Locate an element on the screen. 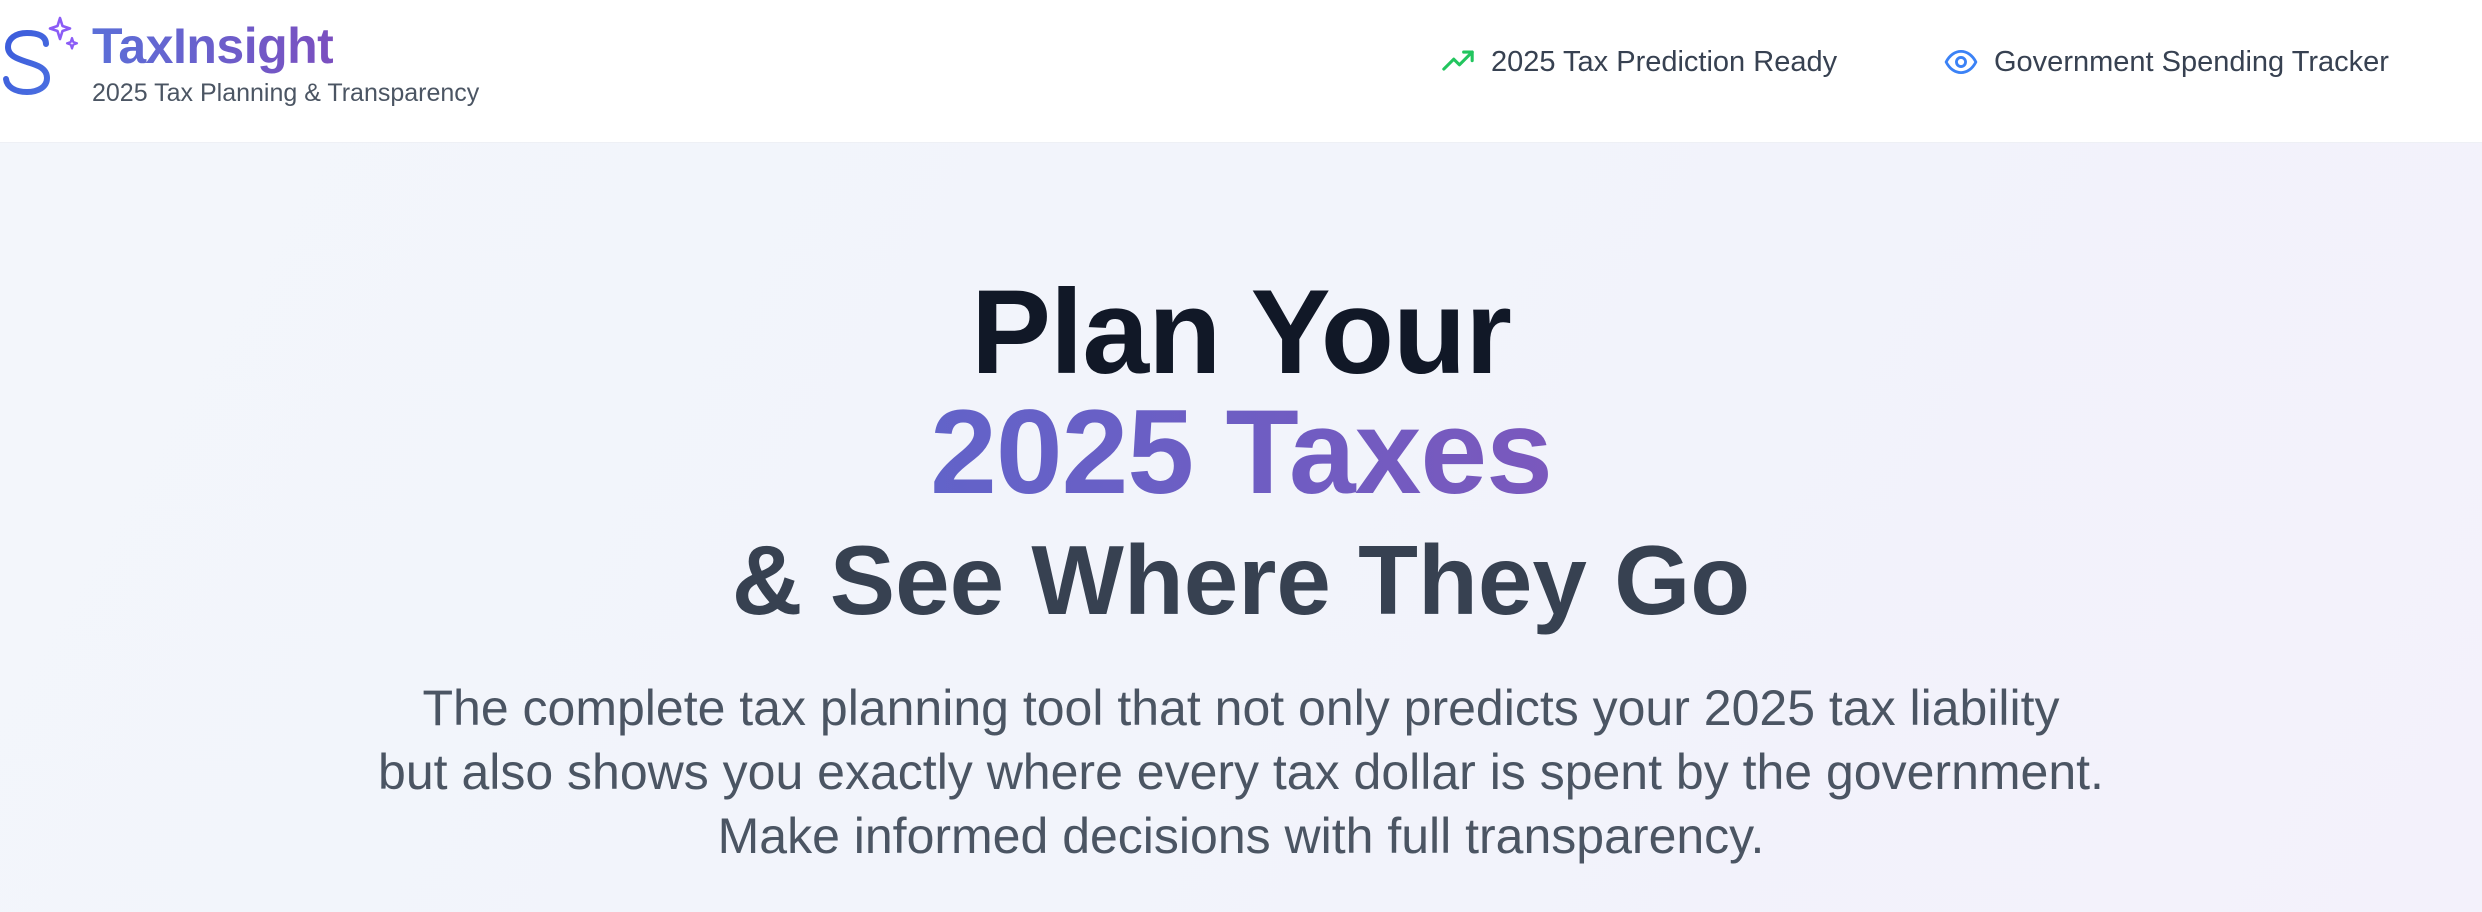  nav-tax-prediction-label: 2025 Tax Prediction Ready is located at coordinates (1664, 61).